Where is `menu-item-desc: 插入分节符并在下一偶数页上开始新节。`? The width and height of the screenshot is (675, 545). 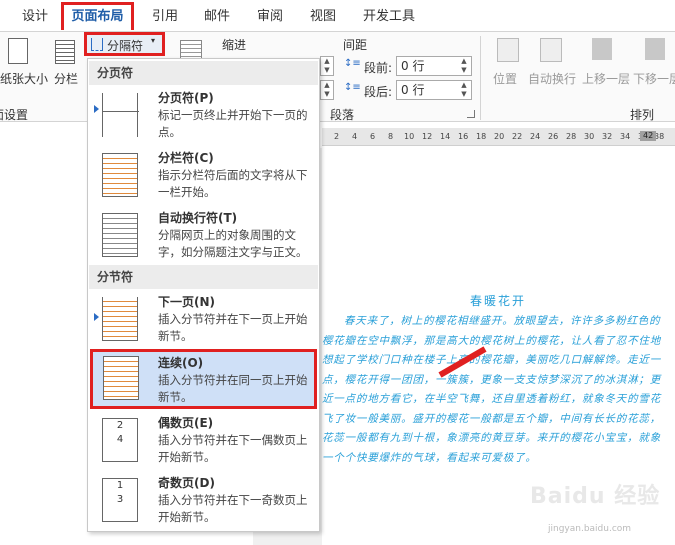 menu-item-desc: 插入分节符并在下一偶数页上开始新节。 is located at coordinates (233, 448).